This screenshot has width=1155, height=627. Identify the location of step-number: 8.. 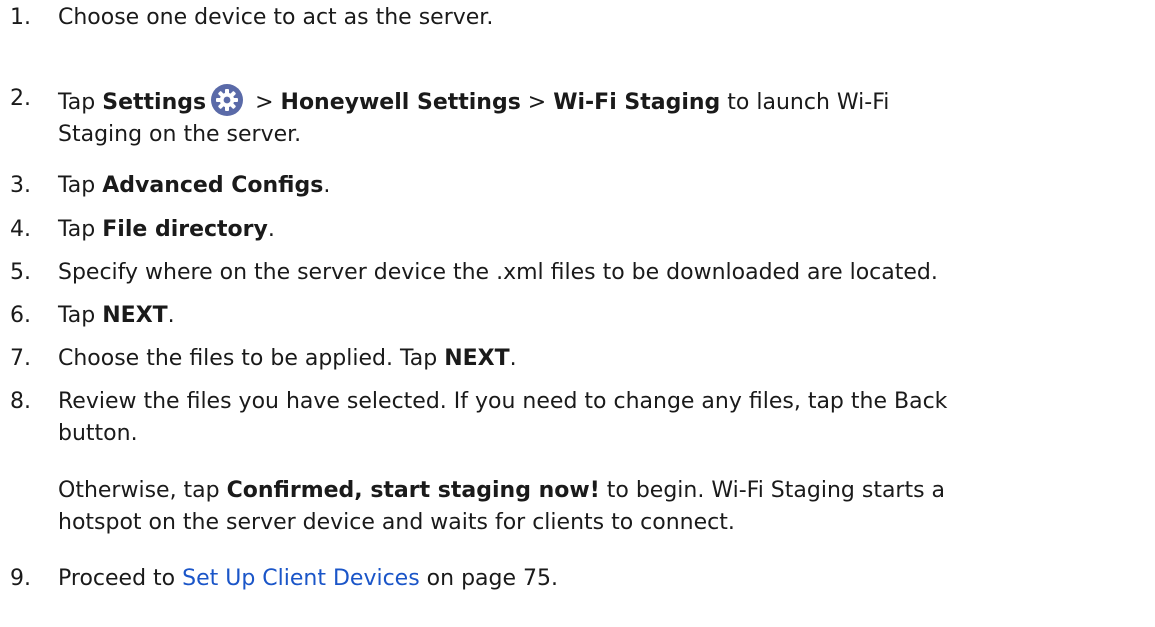
(20, 401).